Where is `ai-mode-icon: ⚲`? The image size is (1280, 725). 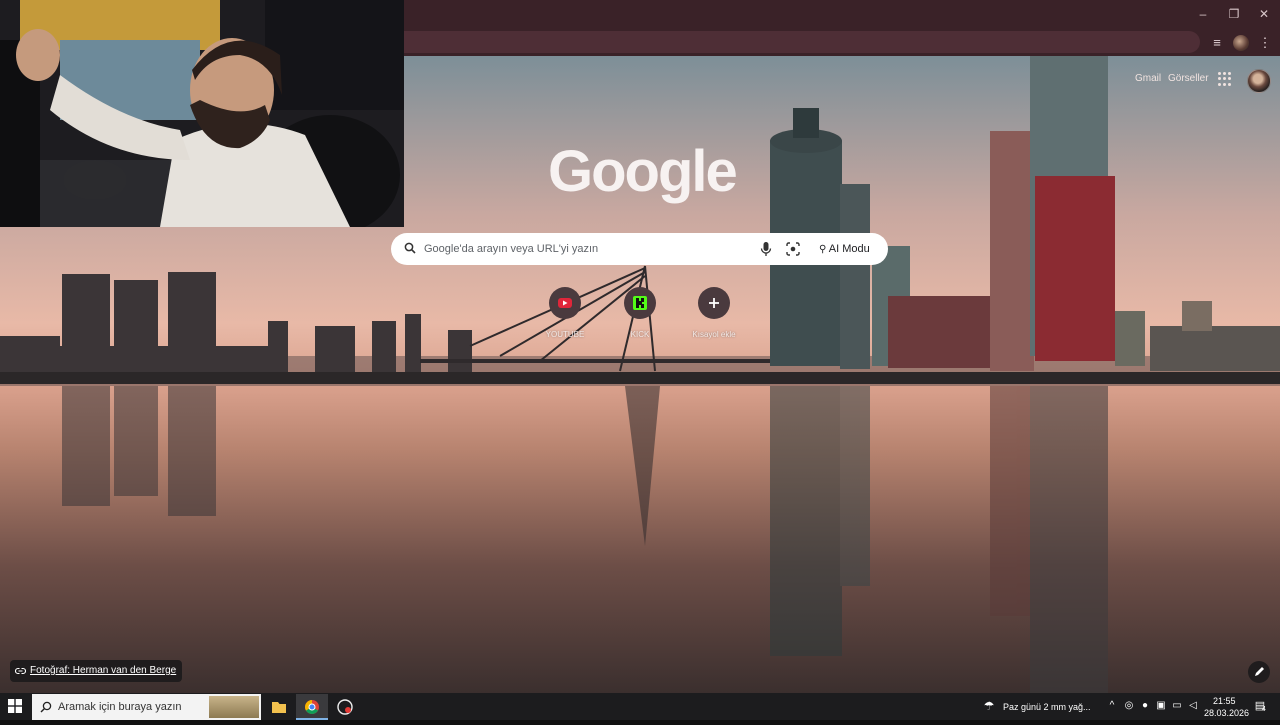
ai-mode-icon: ⚲ is located at coordinates (823, 249).